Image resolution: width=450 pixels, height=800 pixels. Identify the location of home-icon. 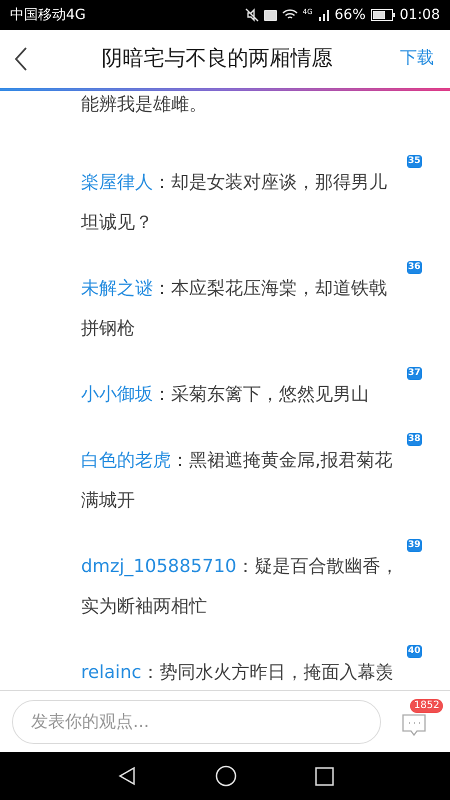
(225, 776).